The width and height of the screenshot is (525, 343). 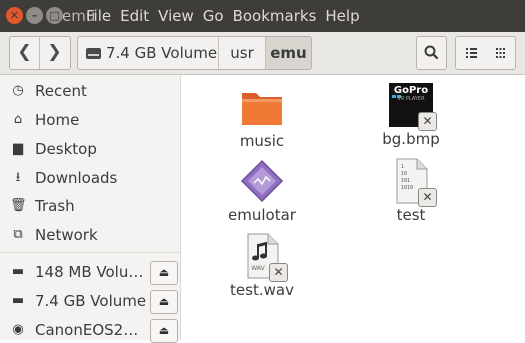 What do you see at coordinates (411, 99) in the screenshot?
I see `thumbnail-sub-text: VR PLAYER` at bounding box center [411, 99].